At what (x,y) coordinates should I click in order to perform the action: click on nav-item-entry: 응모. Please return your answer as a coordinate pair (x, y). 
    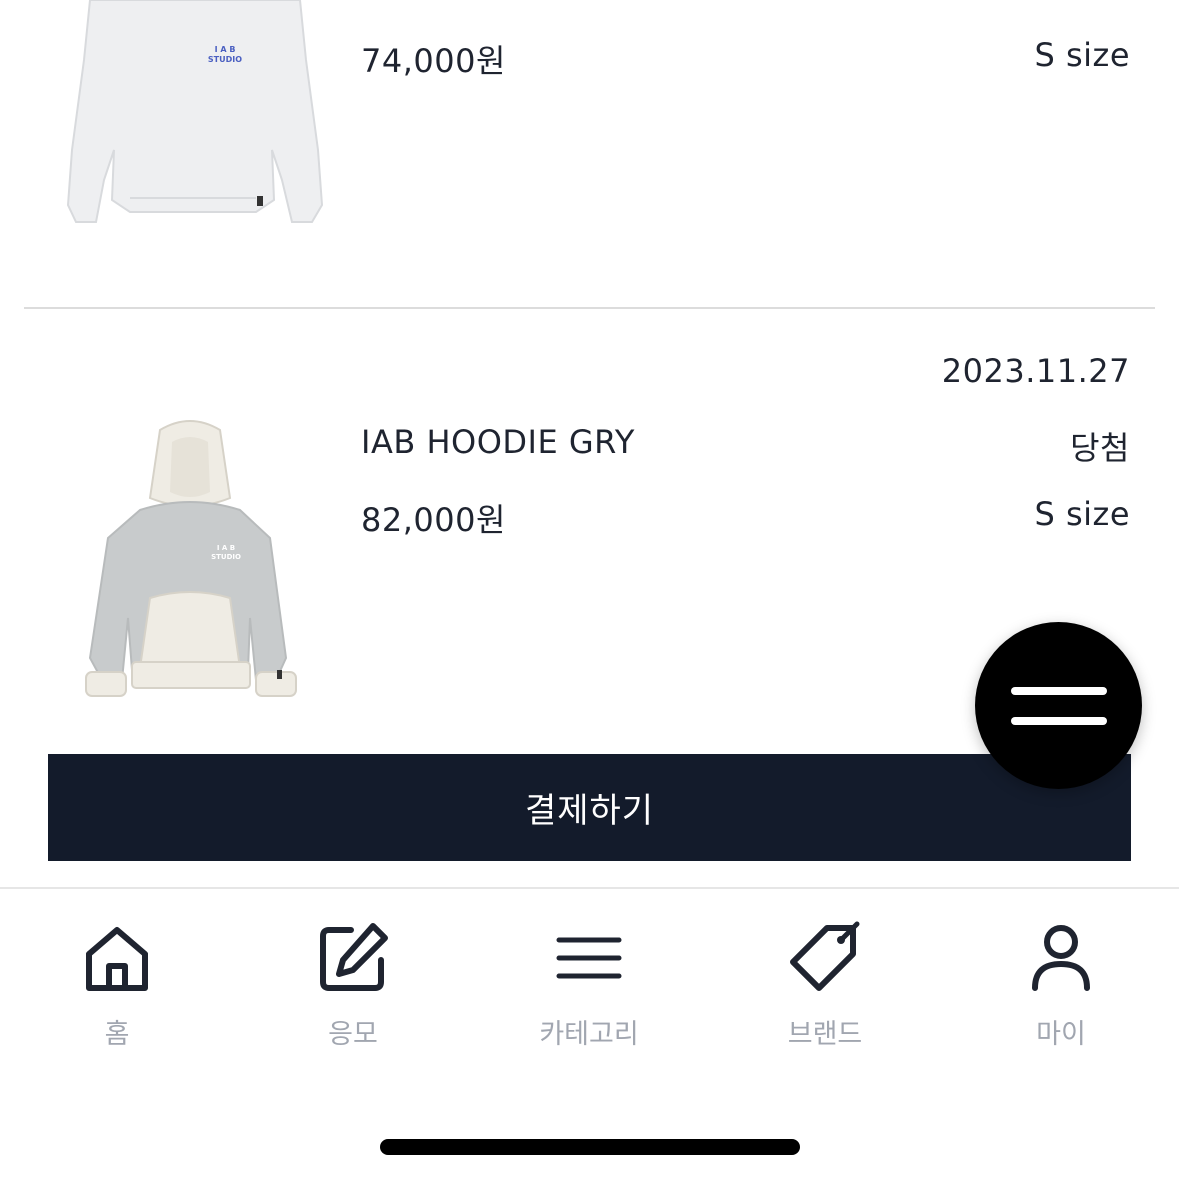
    Looking at the image, I should click on (353, 988).